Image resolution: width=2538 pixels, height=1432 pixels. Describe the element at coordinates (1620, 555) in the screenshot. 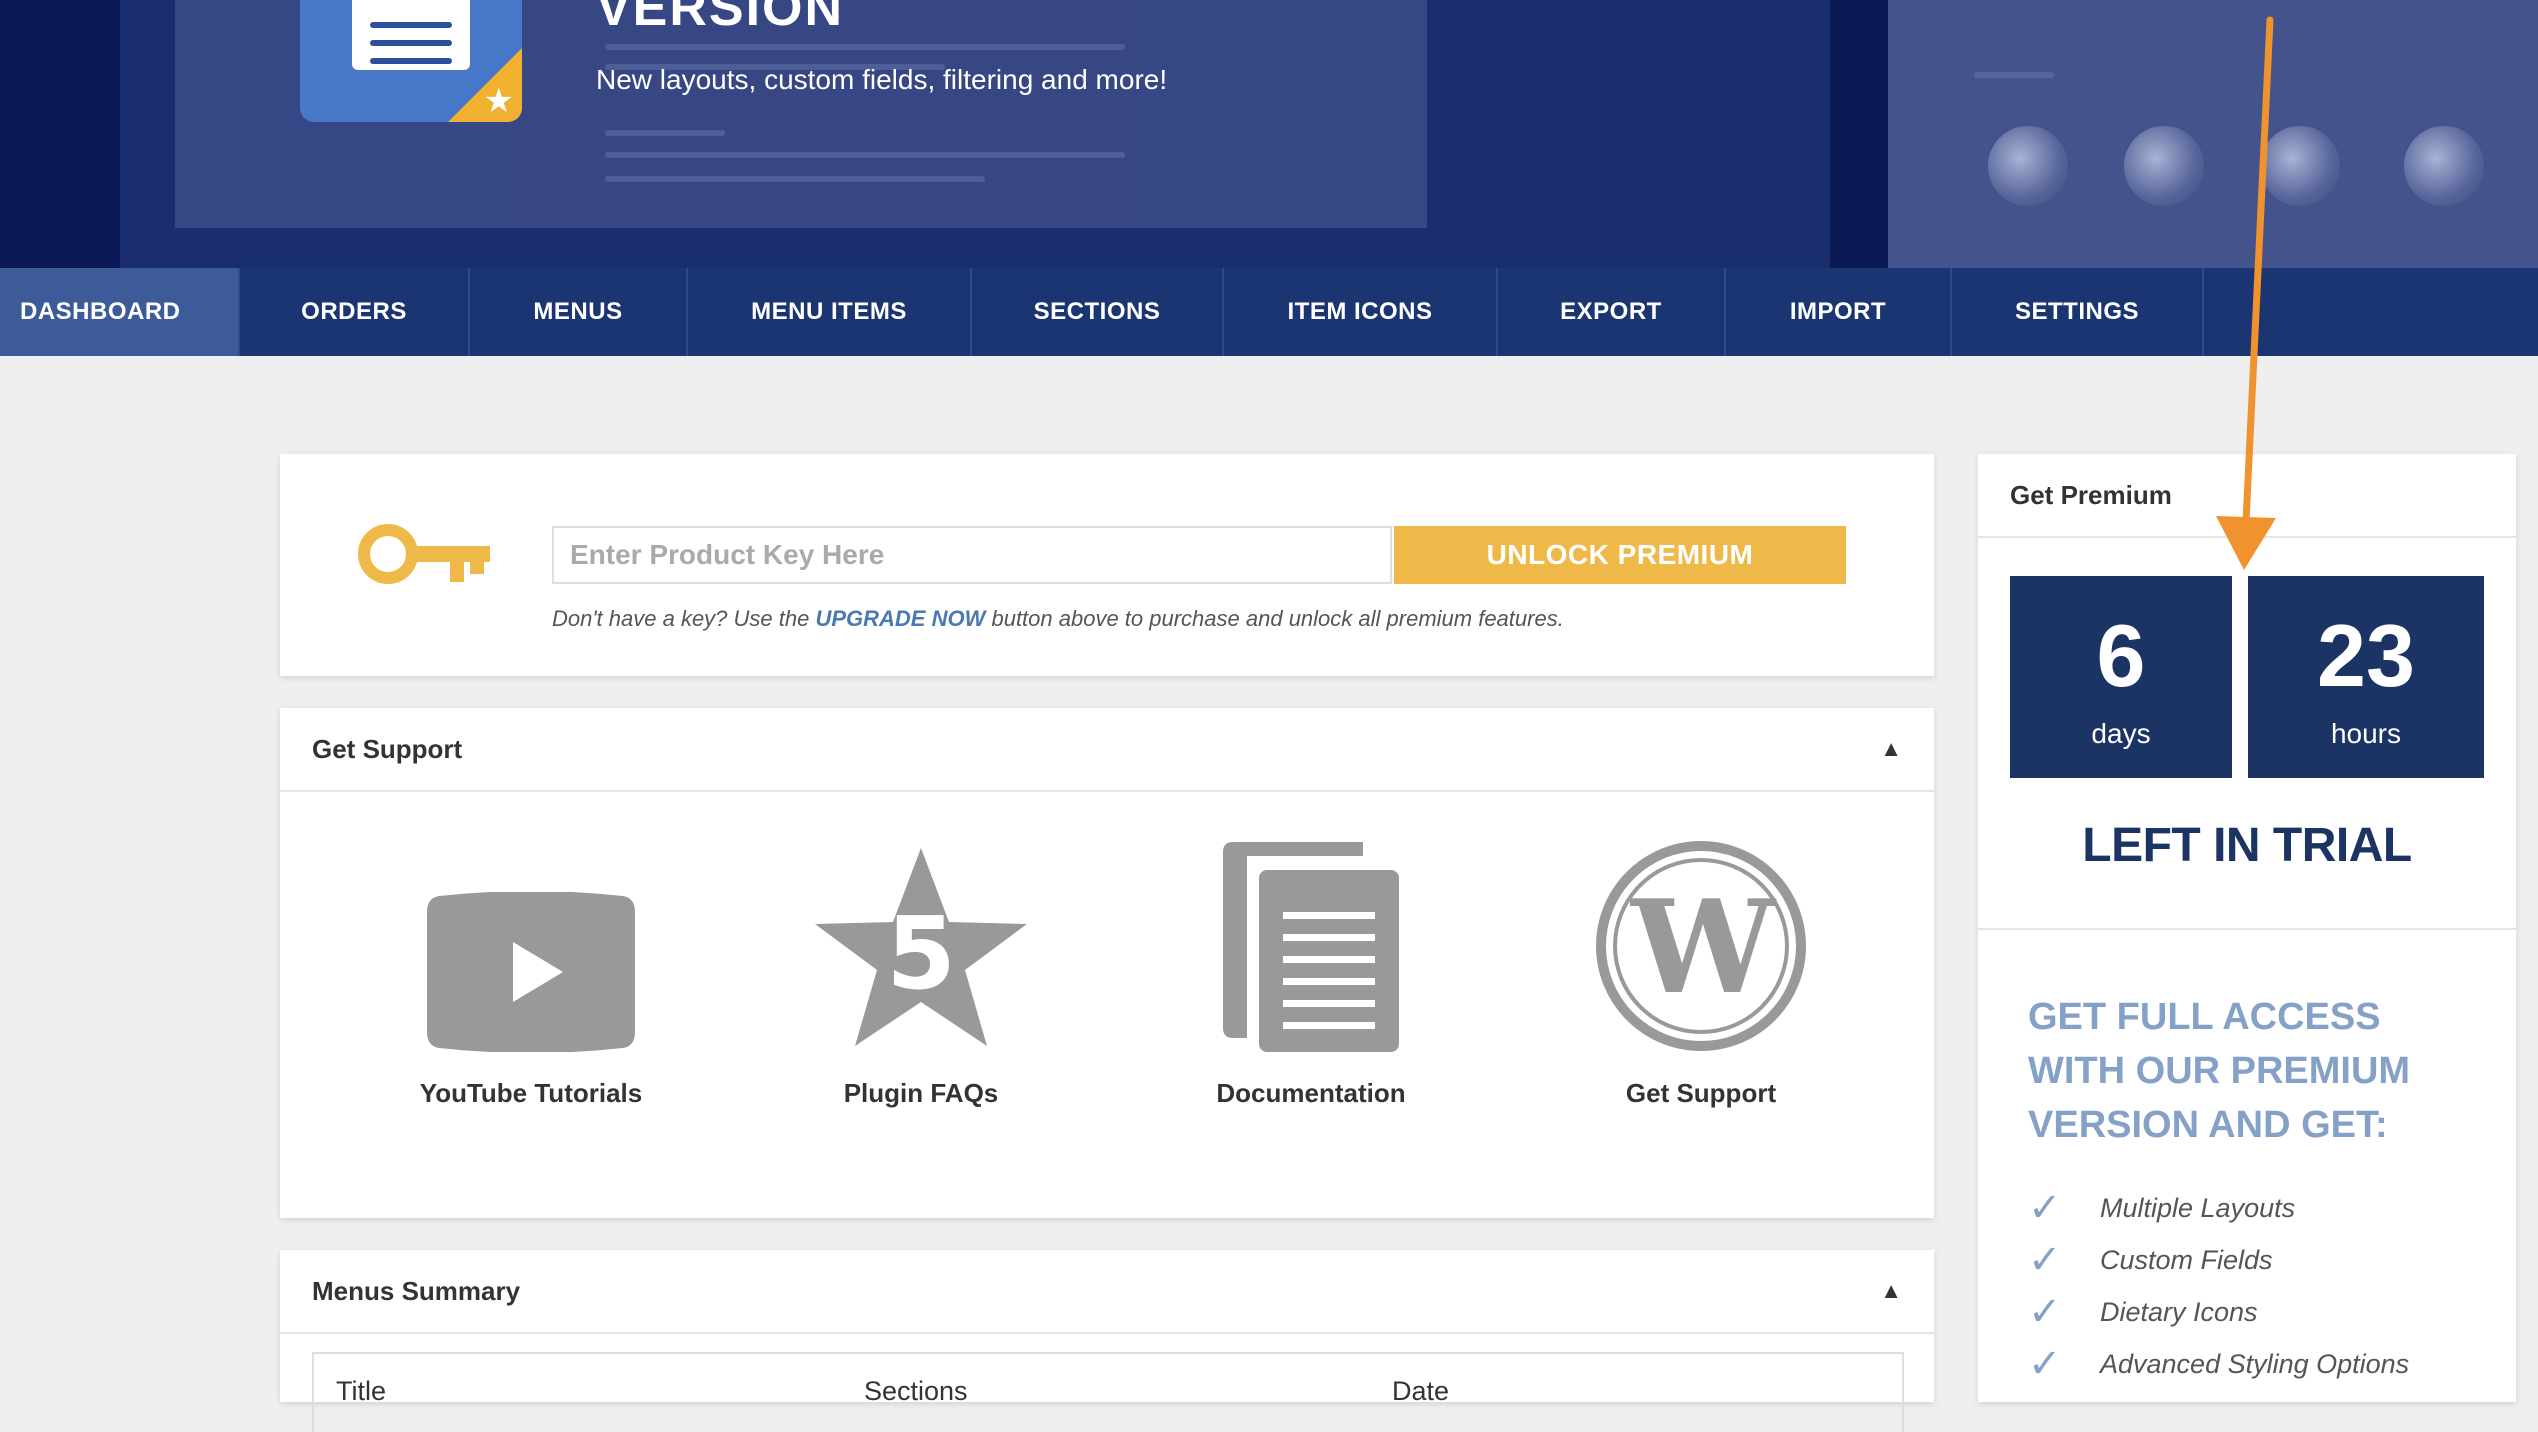

I see `unlock-premium-button: UNLOCK PREMIUM` at that location.